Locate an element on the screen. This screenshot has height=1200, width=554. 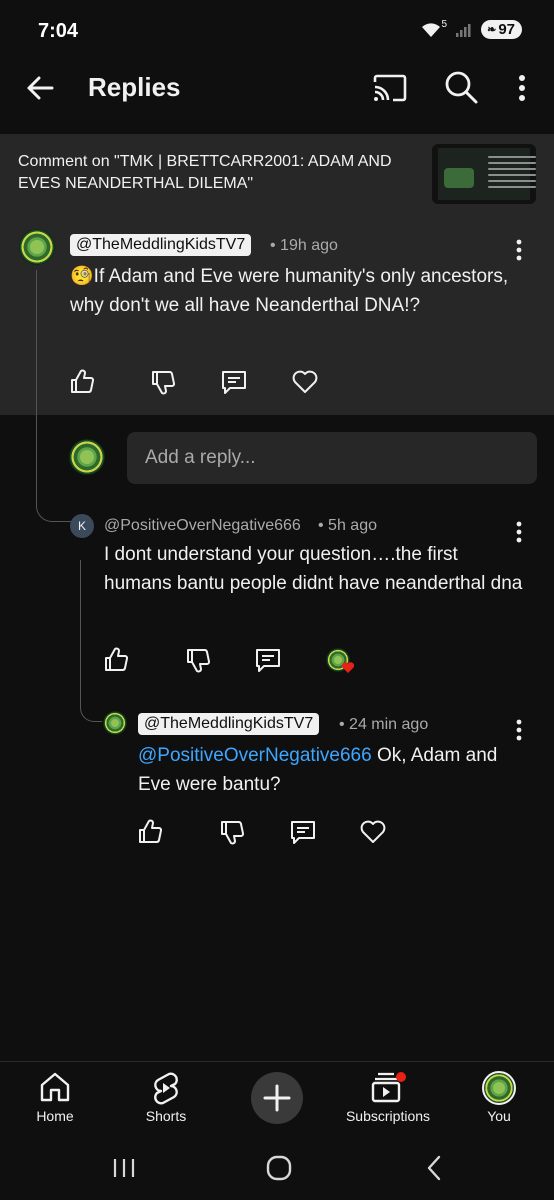
comment-author-chip: @TheMeddlingKidsTV7 is located at coordinates (161, 245).